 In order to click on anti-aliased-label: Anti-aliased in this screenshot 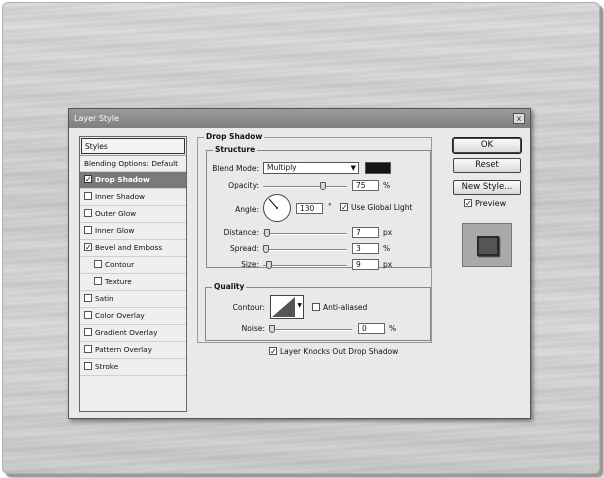, I will do `click(345, 307)`.